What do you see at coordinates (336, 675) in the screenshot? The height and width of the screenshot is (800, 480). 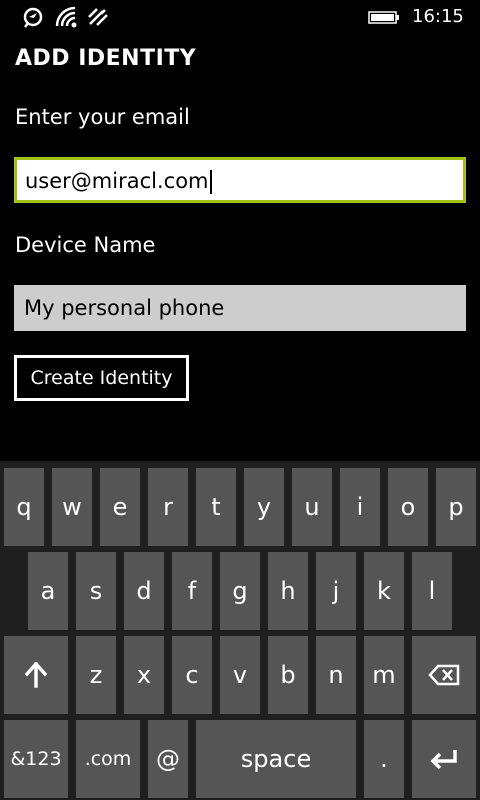 I see `key-n: n` at bounding box center [336, 675].